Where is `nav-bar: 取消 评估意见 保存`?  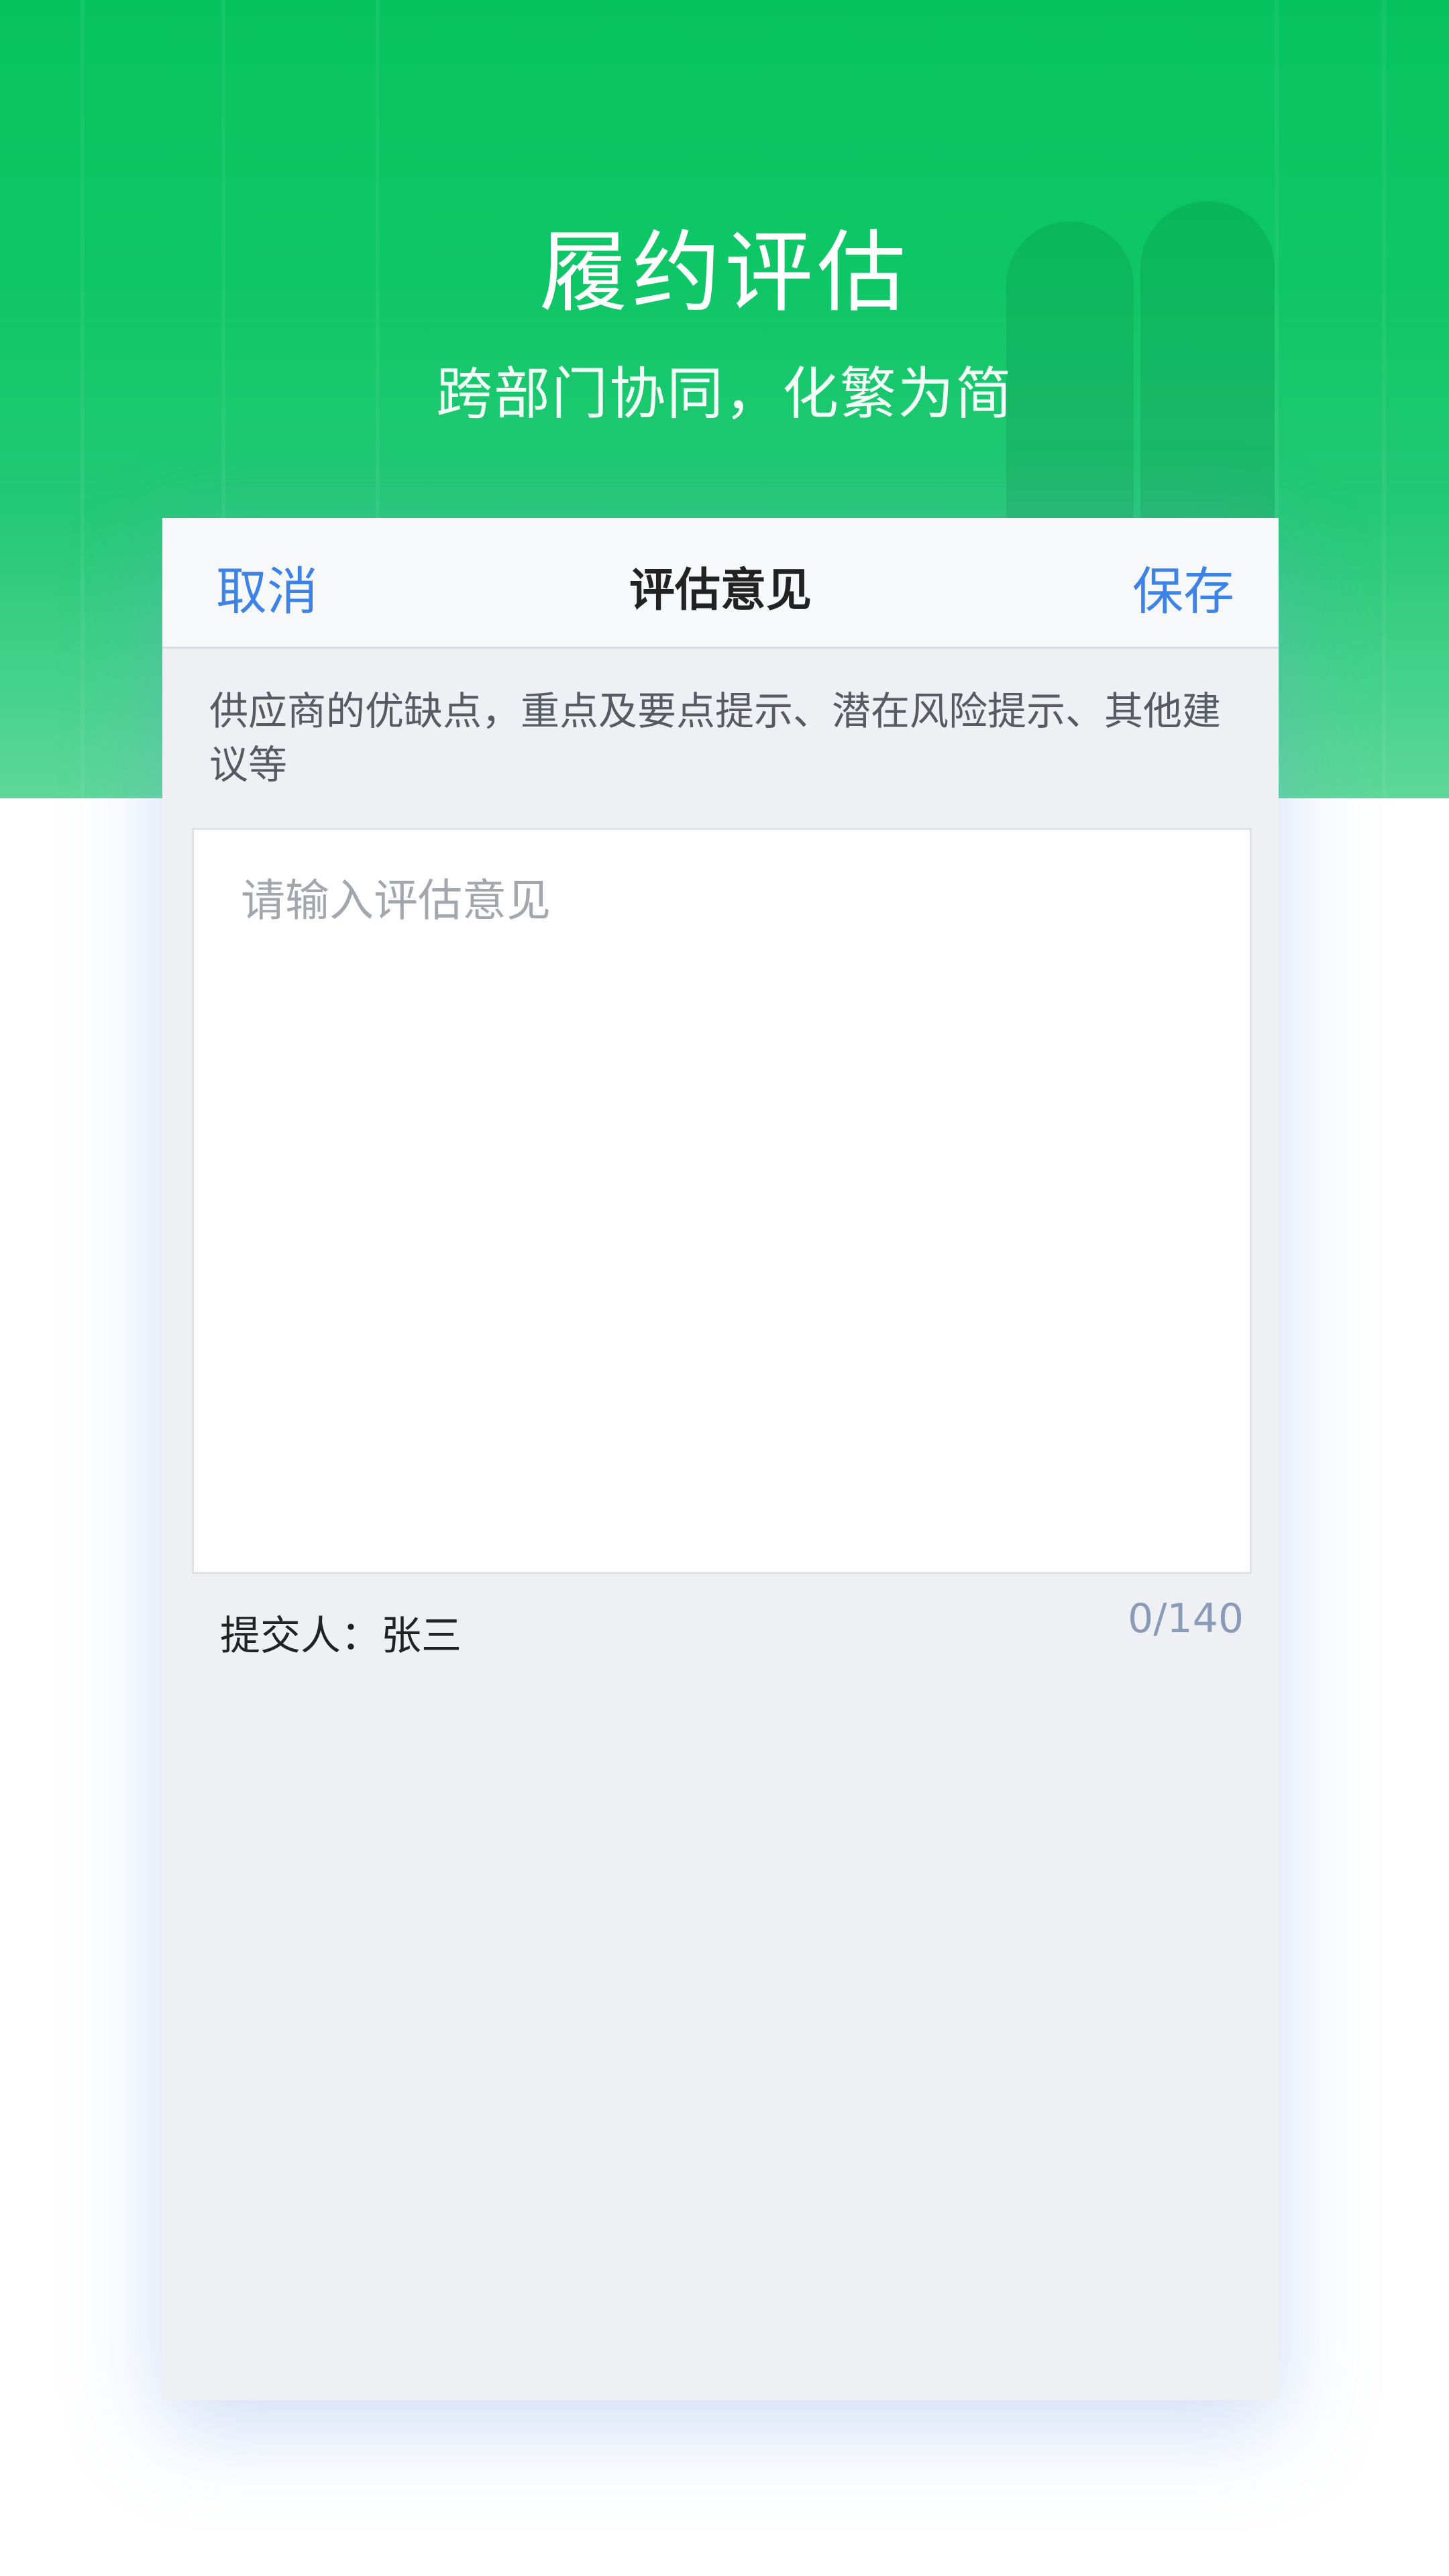 nav-bar: 取消 评估意见 保存 is located at coordinates (720, 583).